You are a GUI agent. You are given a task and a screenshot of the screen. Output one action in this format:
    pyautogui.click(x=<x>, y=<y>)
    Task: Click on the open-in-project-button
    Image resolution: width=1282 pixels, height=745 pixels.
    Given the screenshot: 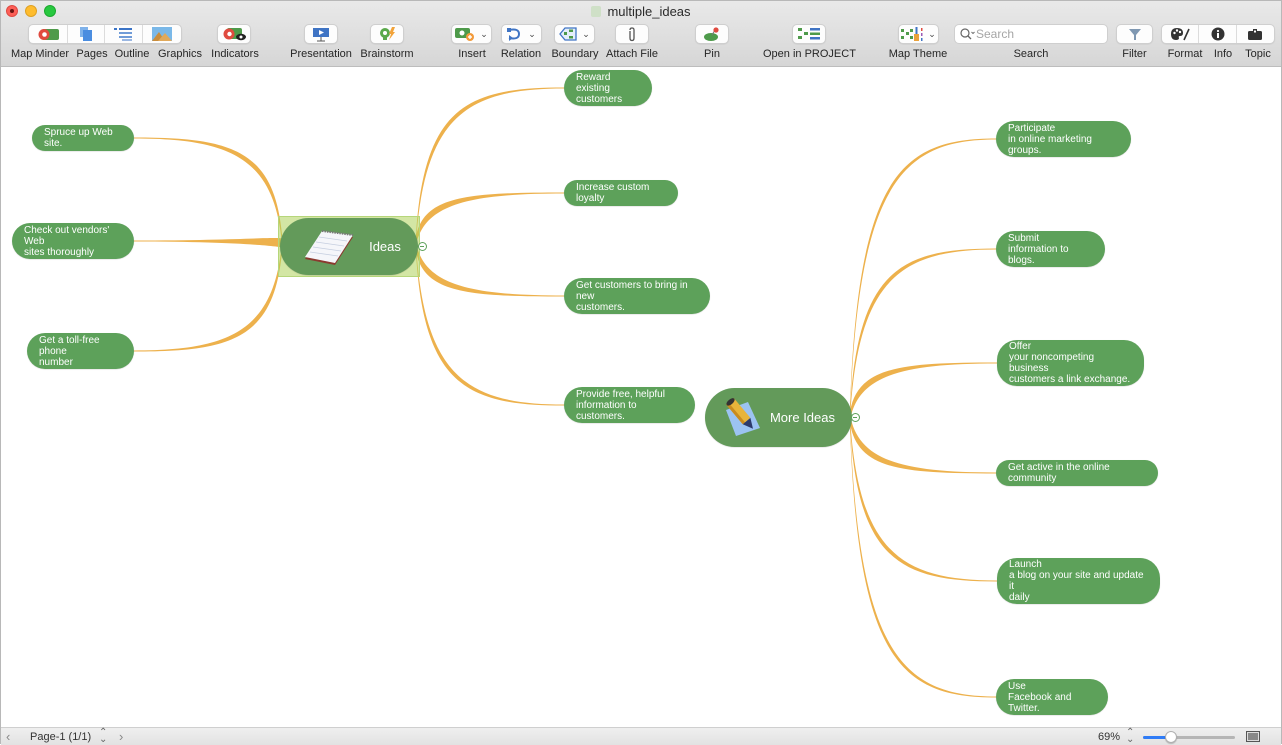 What is the action you would take?
    pyautogui.click(x=809, y=34)
    